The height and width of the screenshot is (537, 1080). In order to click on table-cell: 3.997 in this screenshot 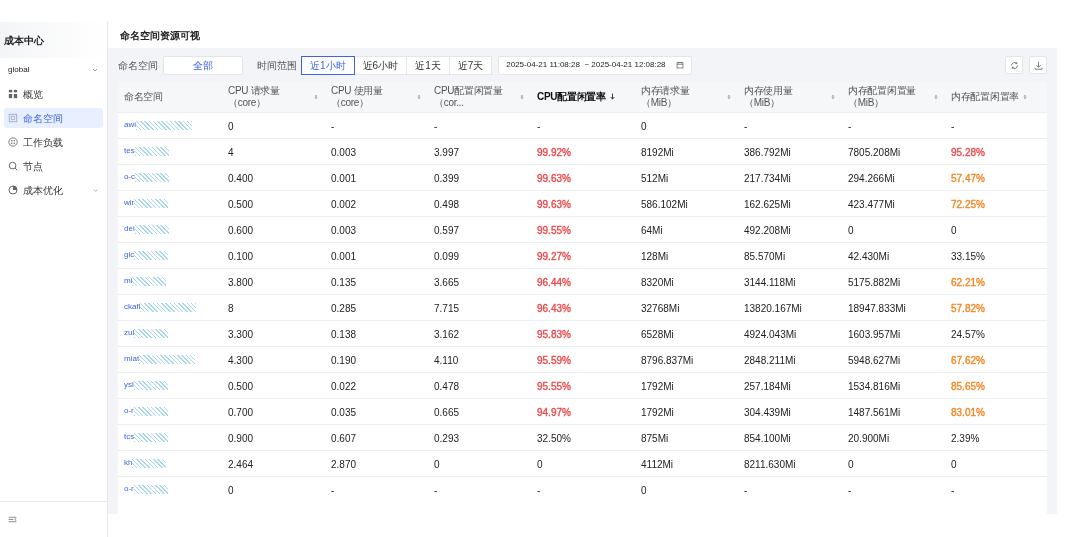, I will do `click(447, 152)`.